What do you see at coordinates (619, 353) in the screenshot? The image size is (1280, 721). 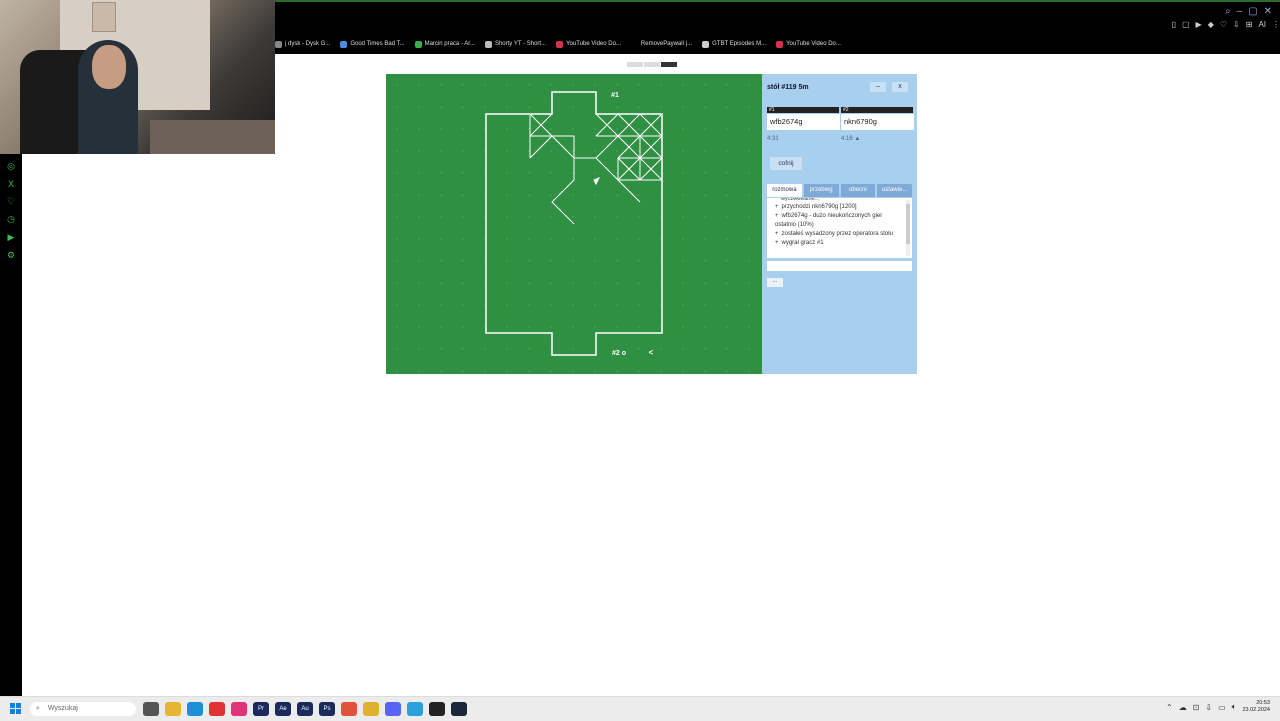 I see `player2-marker: #2 o` at bounding box center [619, 353].